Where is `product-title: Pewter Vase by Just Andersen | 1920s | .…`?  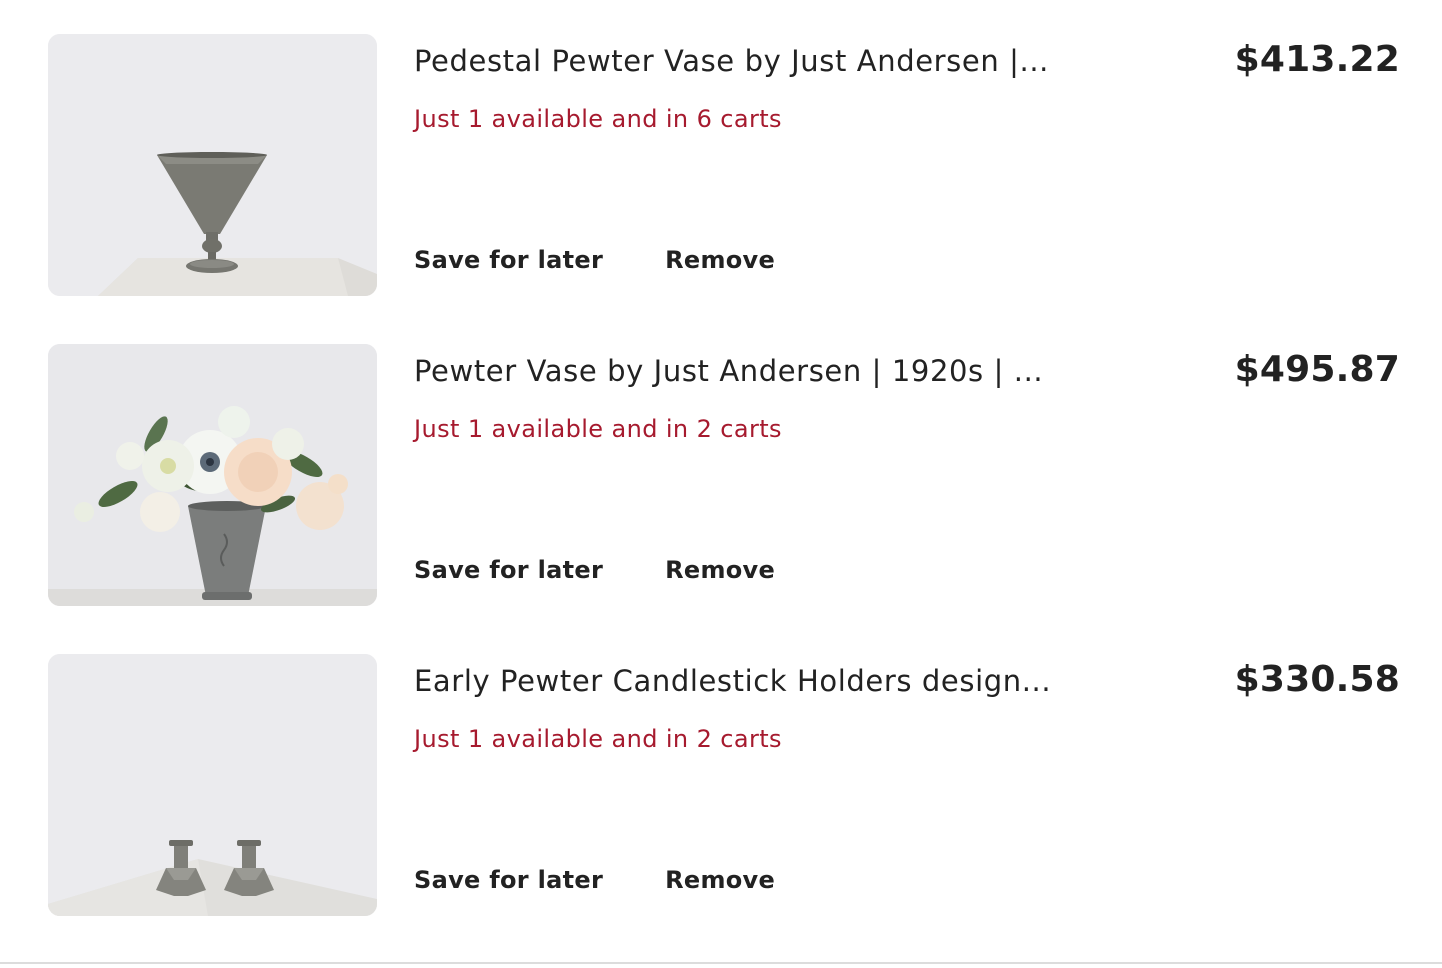
product-title: Pewter Vase by Just Andersen | 1920s | .… is located at coordinates (754, 371).